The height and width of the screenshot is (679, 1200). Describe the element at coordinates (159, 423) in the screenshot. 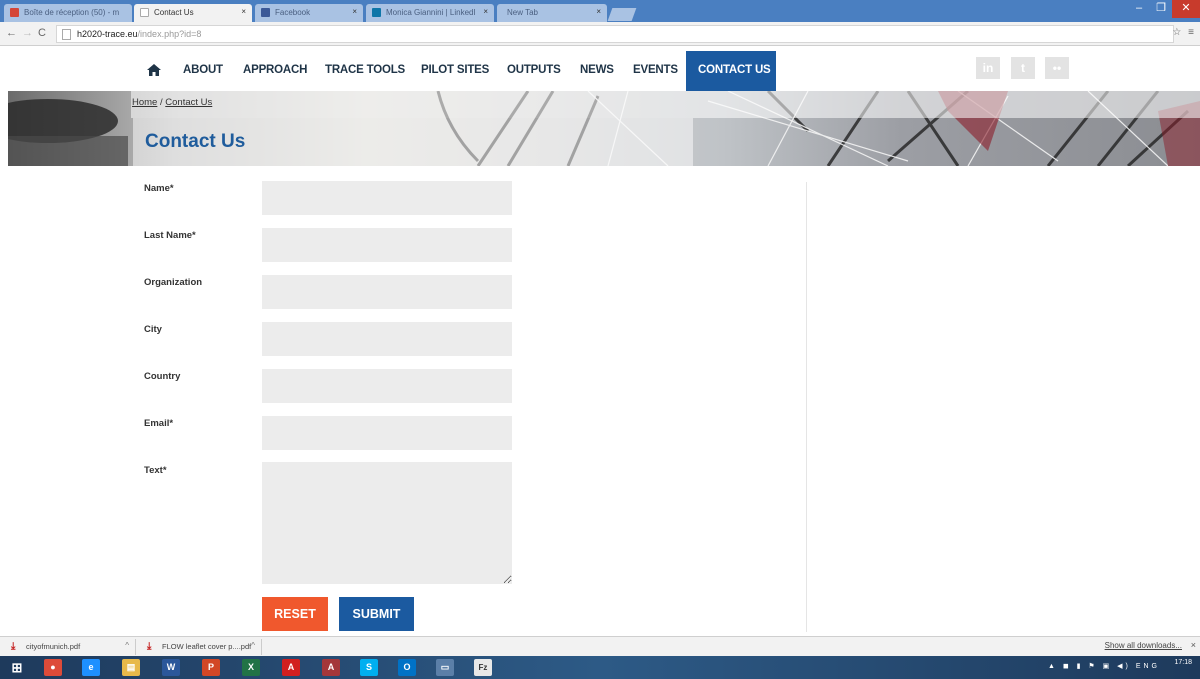

I see `email-label: Email*` at that location.